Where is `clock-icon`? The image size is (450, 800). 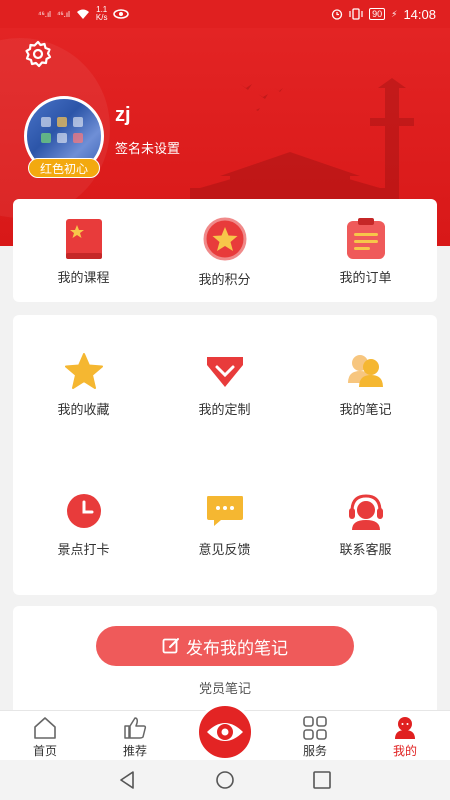
clock-icon is located at coordinates (83, 511).